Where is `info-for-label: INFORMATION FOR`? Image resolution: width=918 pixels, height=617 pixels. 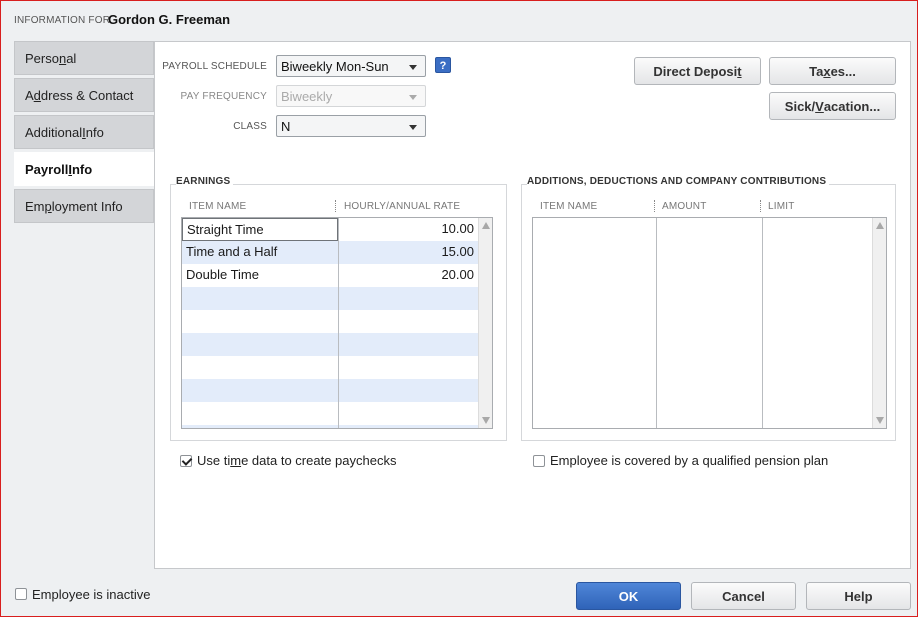 info-for-label: INFORMATION FOR is located at coordinates (62, 20).